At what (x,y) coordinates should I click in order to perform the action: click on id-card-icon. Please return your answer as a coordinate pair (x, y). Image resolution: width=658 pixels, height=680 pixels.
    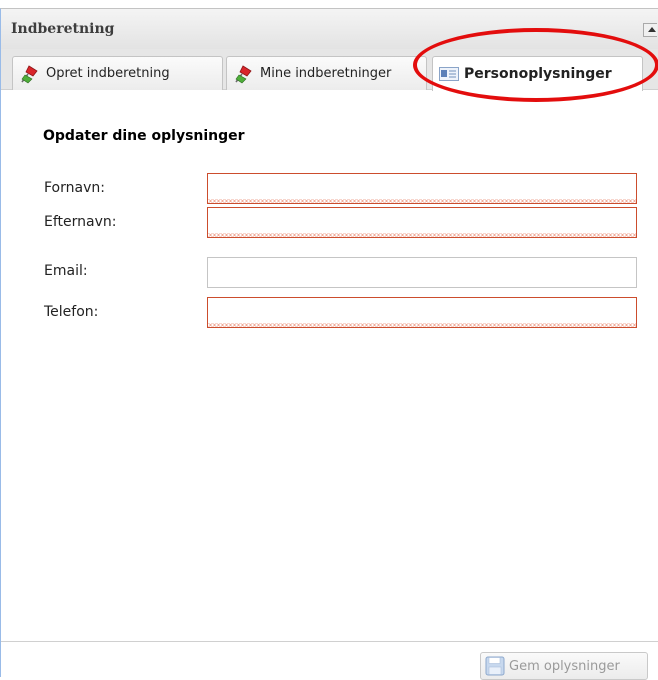
    Looking at the image, I should click on (449, 74).